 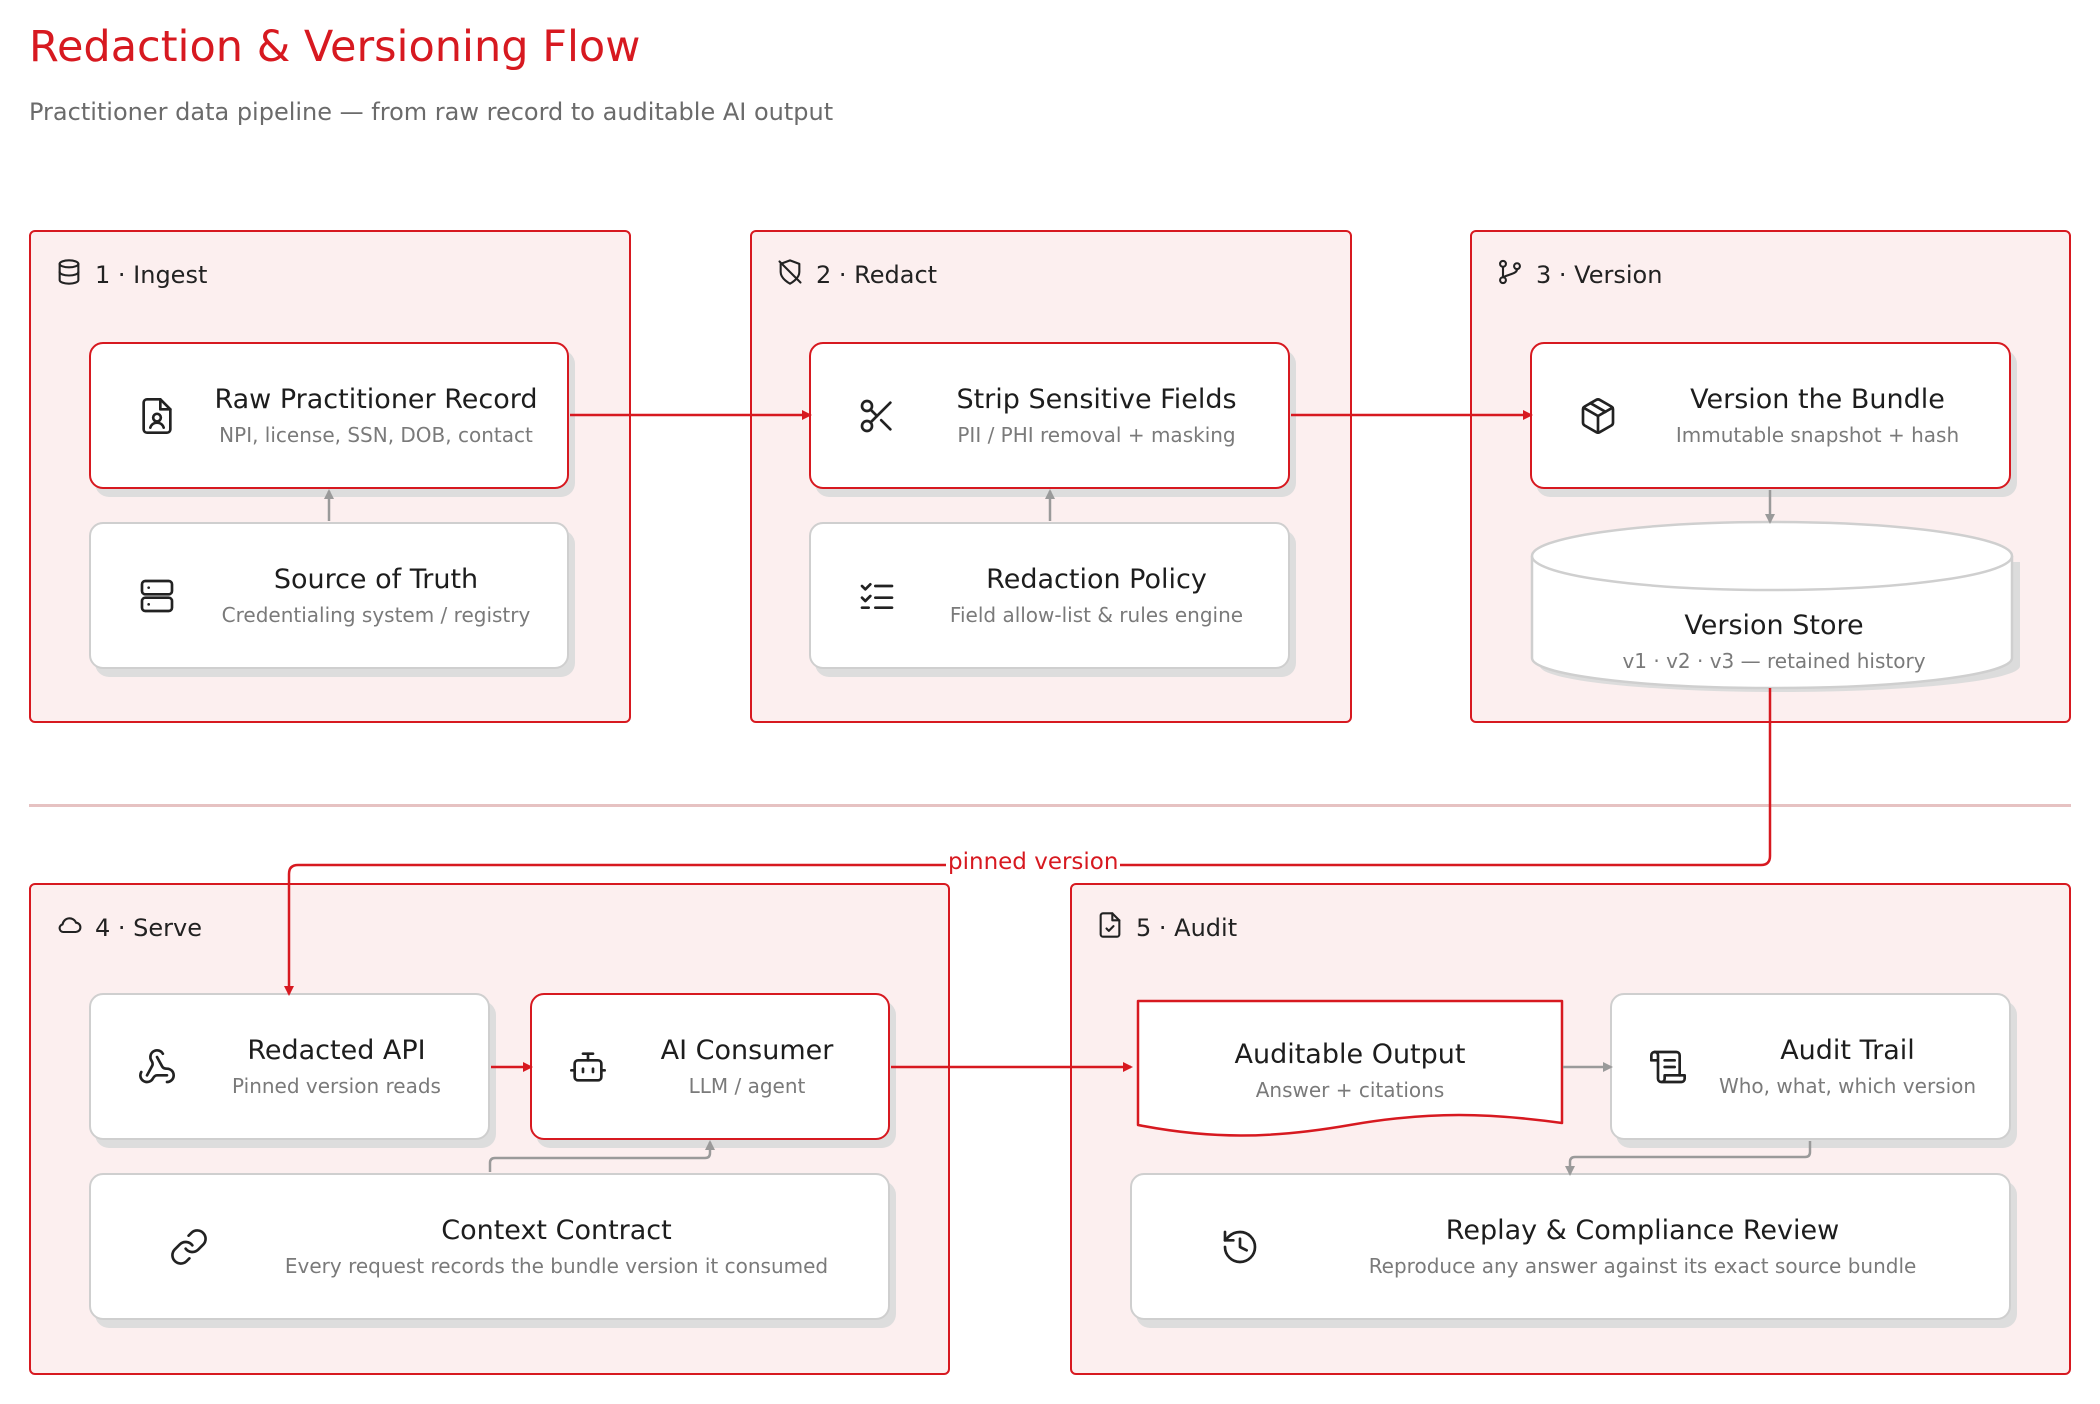 I want to click on file-user-icon, so click(x=157, y=416).